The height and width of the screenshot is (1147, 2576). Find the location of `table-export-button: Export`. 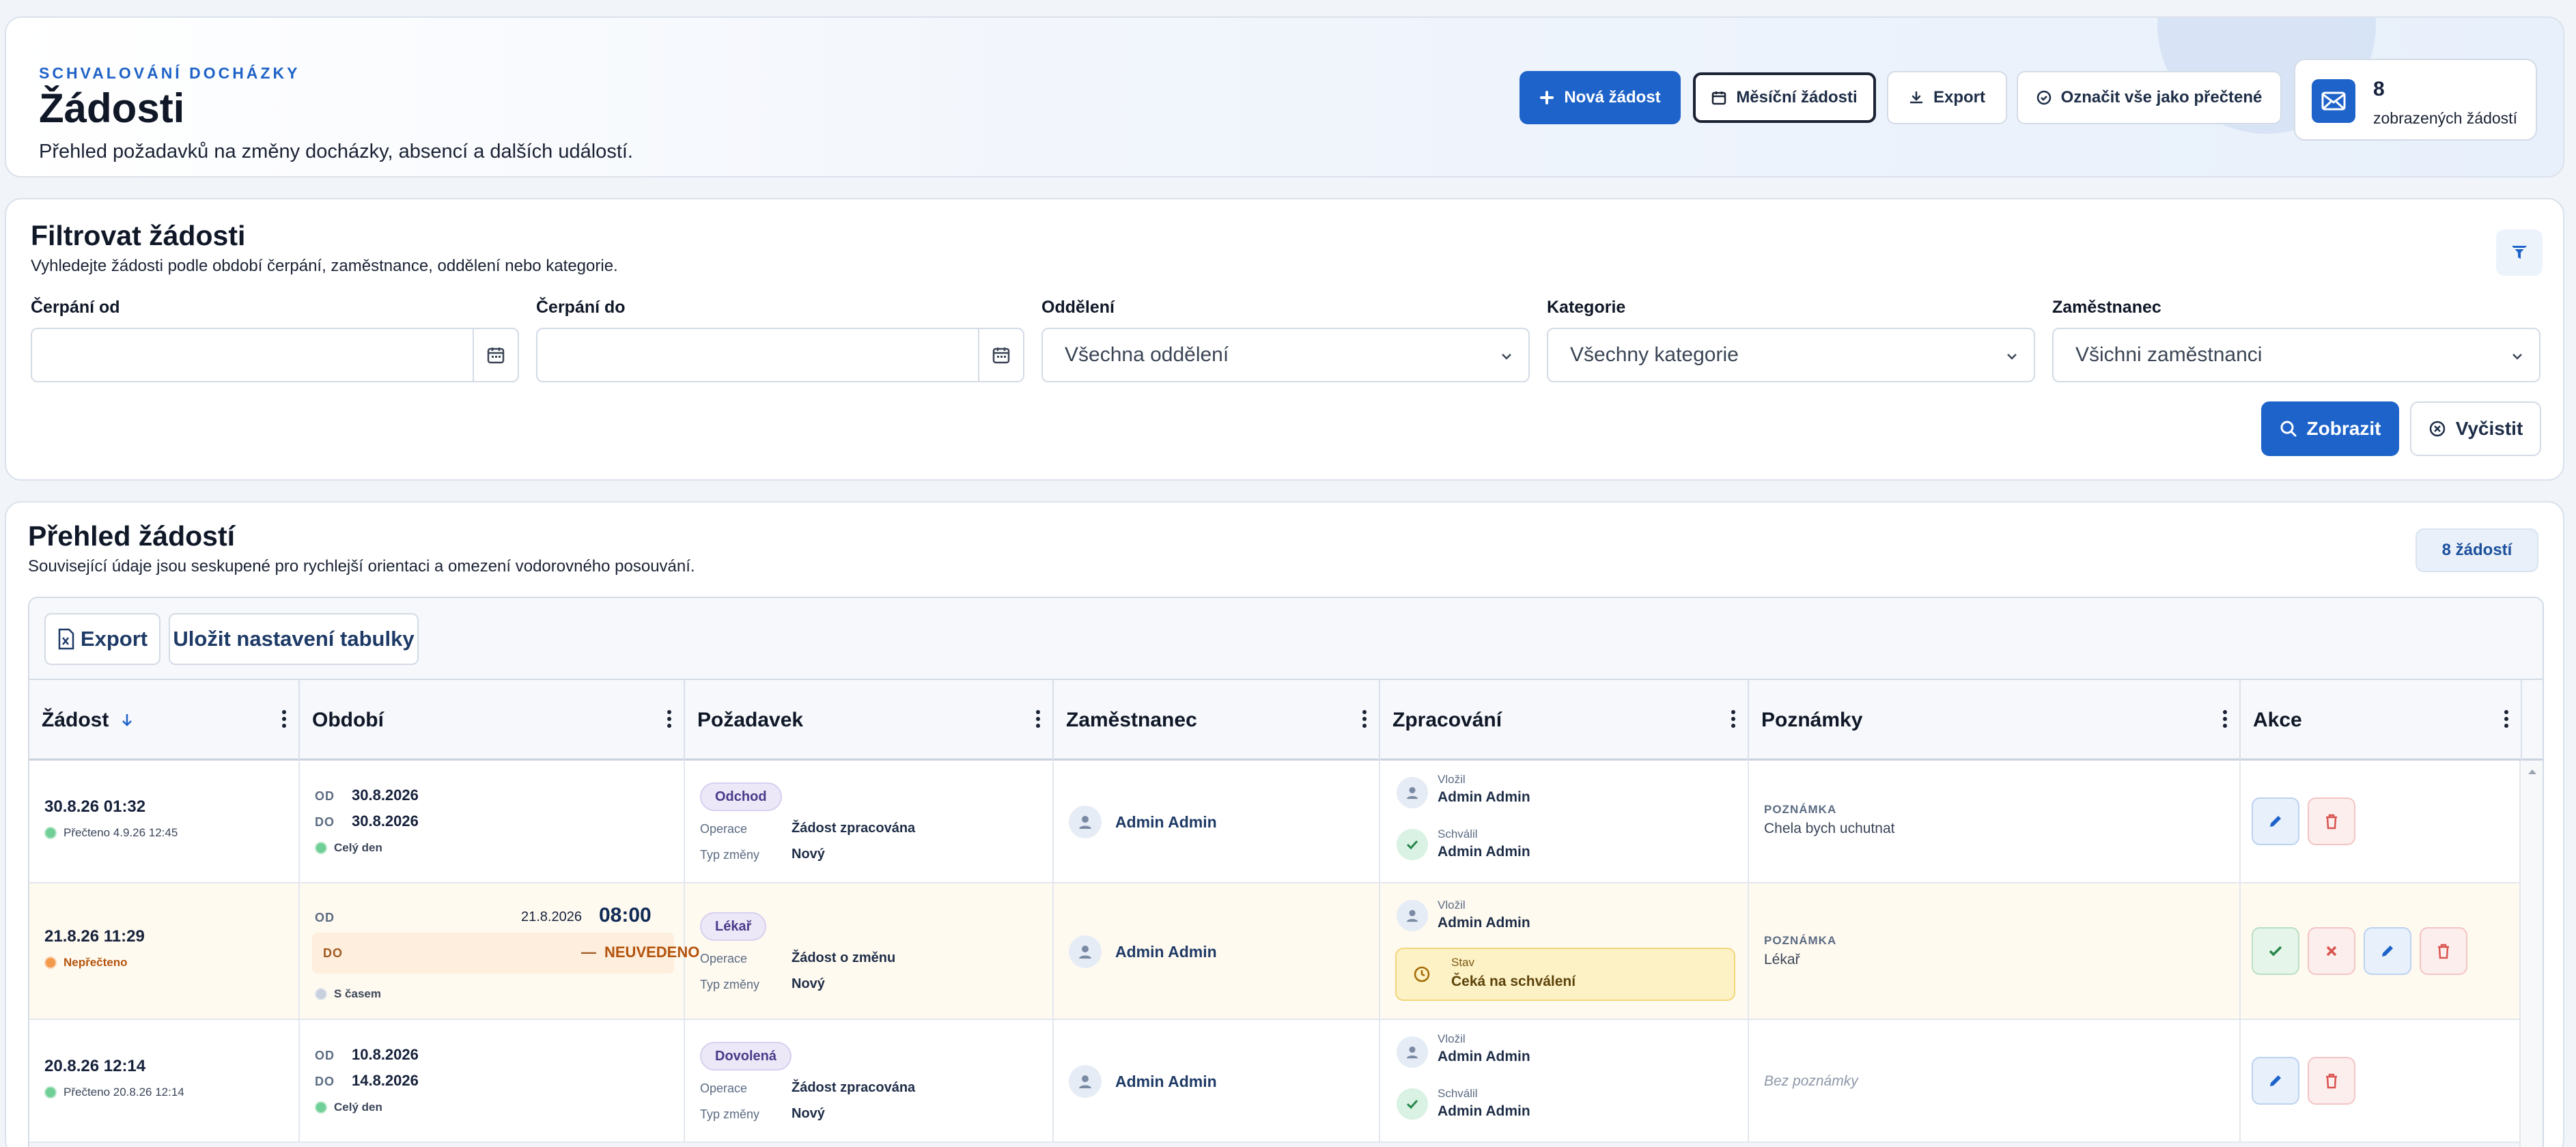

table-export-button: Export is located at coordinates (102, 639).